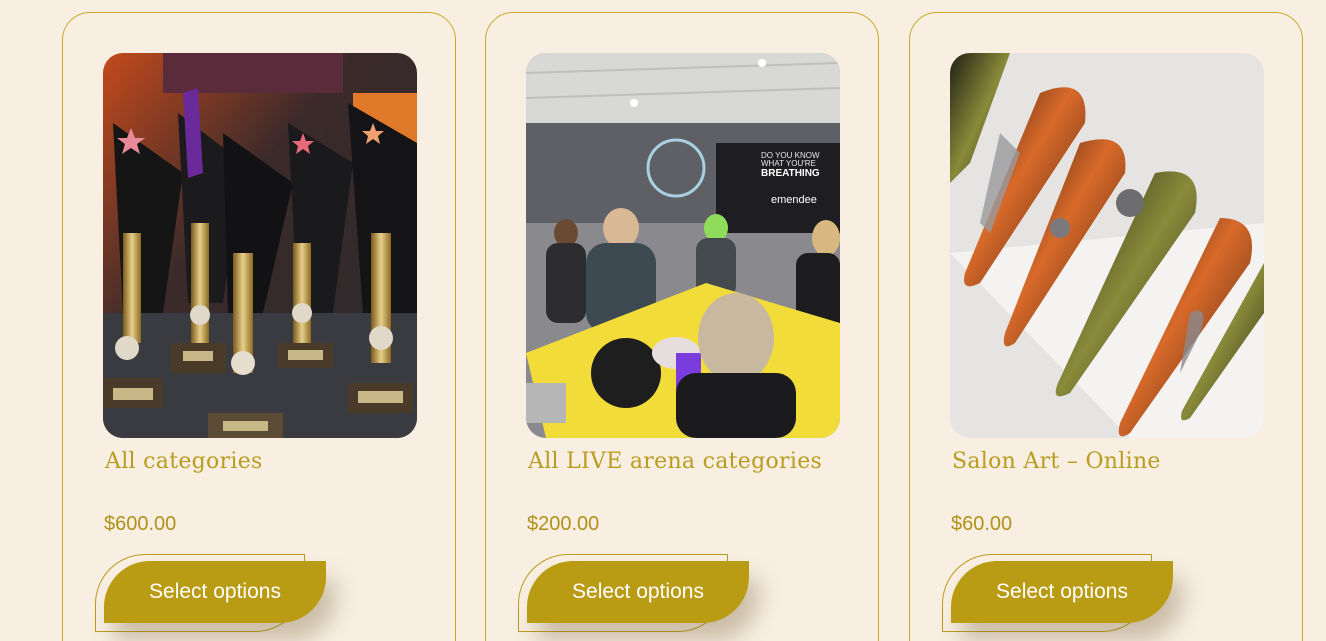 This screenshot has height=641, width=1326. I want to click on arena-banner-line2: WHAT YOU'RE, so click(788, 163).